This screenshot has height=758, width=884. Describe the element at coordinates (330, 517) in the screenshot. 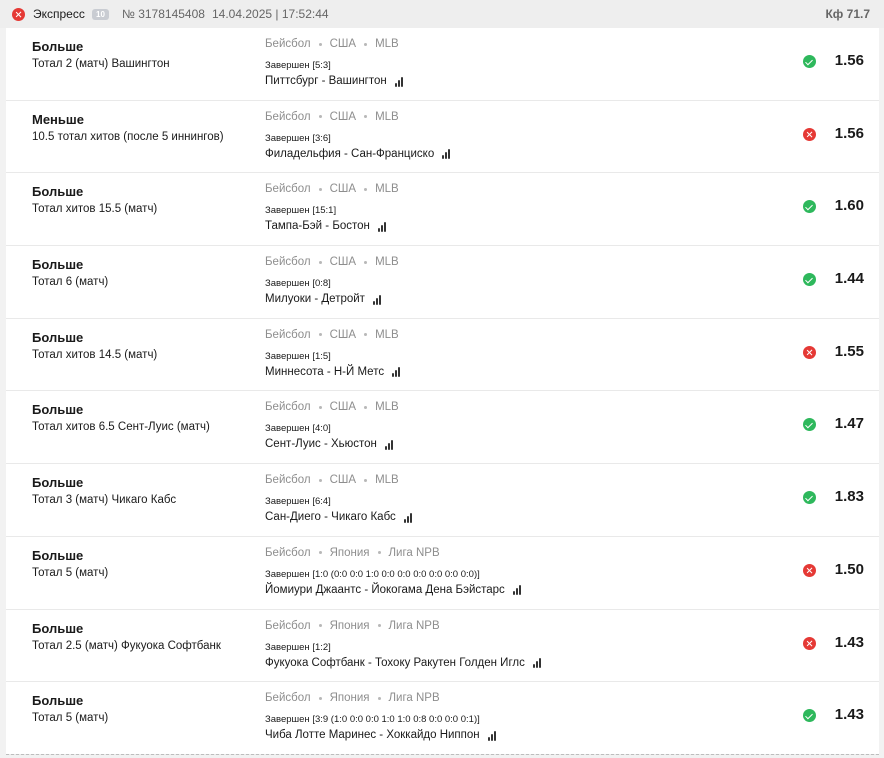

I see `match-teams: Сан-Диего - Чикаго Кабс` at that location.